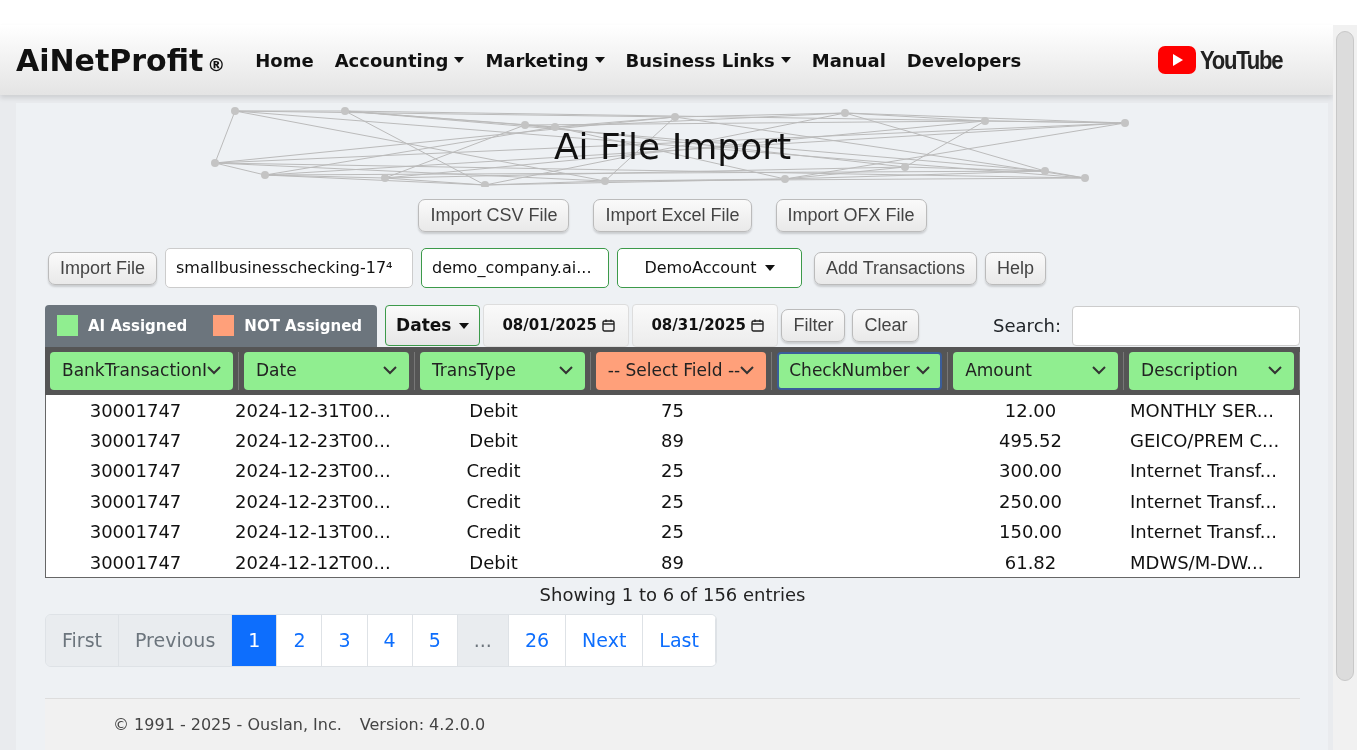  What do you see at coordinates (679, 640) in the screenshot?
I see `page-link: Last` at bounding box center [679, 640].